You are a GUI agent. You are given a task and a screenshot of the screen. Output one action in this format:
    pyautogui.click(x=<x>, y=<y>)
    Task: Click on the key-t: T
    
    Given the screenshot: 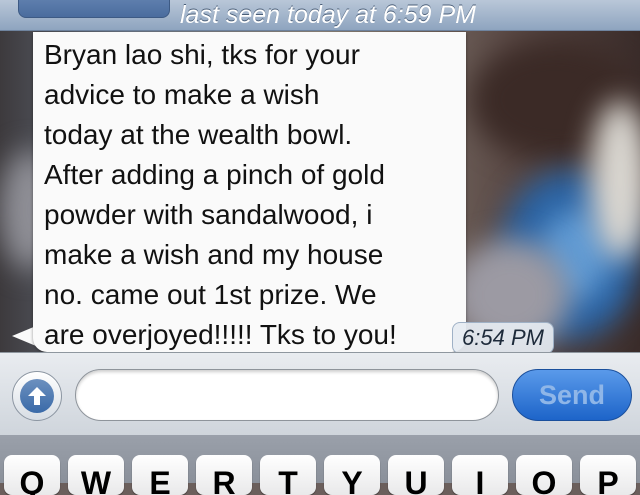 What is the action you would take?
    pyautogui.click(x=288, y=475)
    